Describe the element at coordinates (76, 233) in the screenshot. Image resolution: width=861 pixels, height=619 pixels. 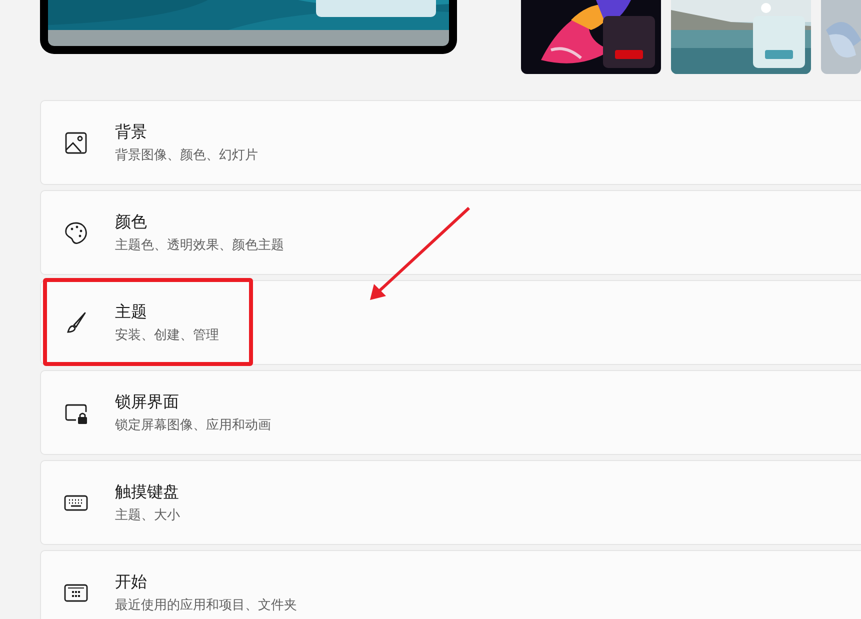
I see `palette-icon` at that location.